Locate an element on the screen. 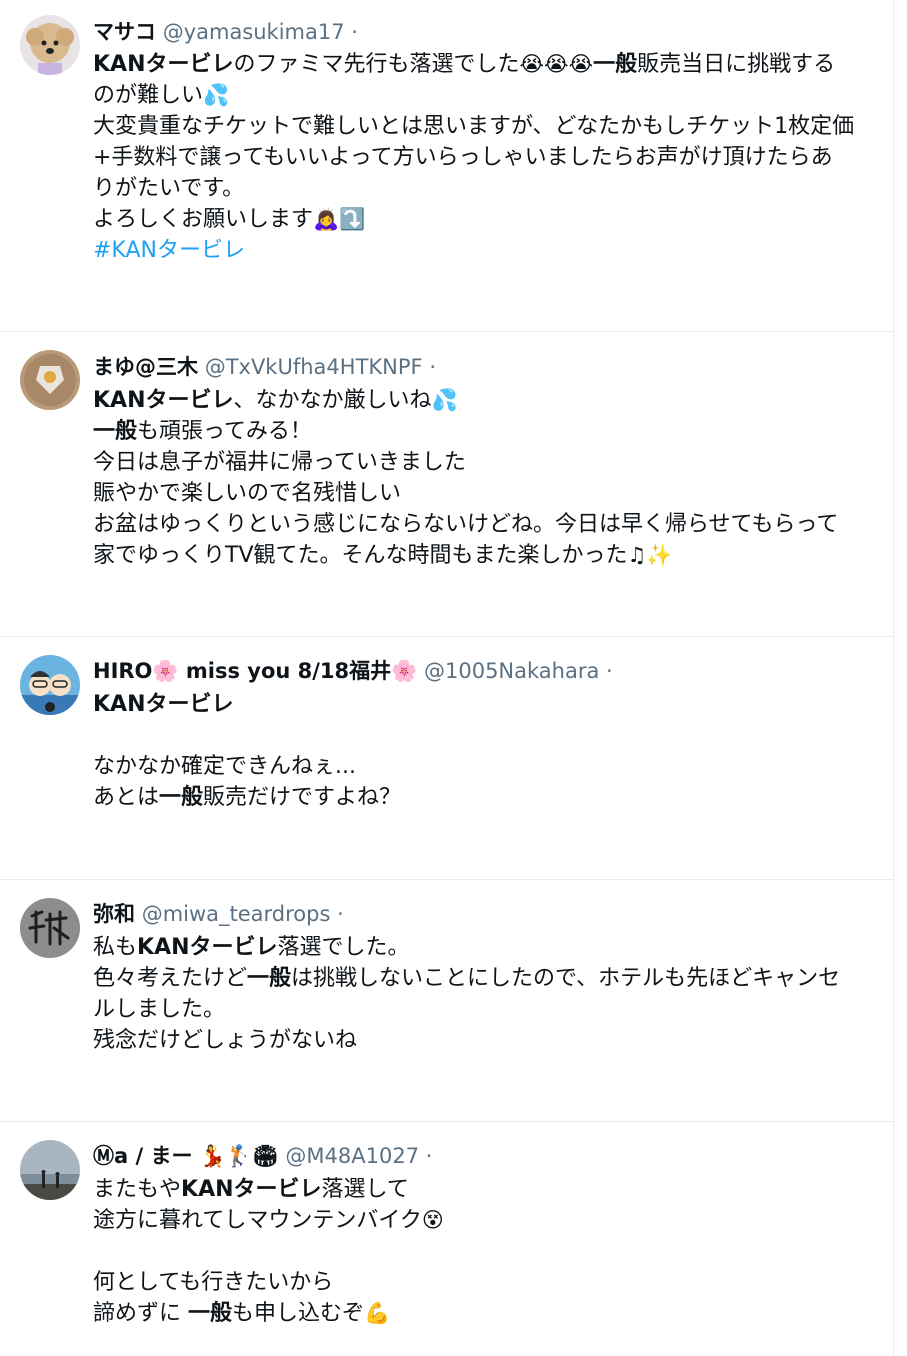 The image size is (907, 1356). text-segment: 落選して is located at coordinates (365, 1189).